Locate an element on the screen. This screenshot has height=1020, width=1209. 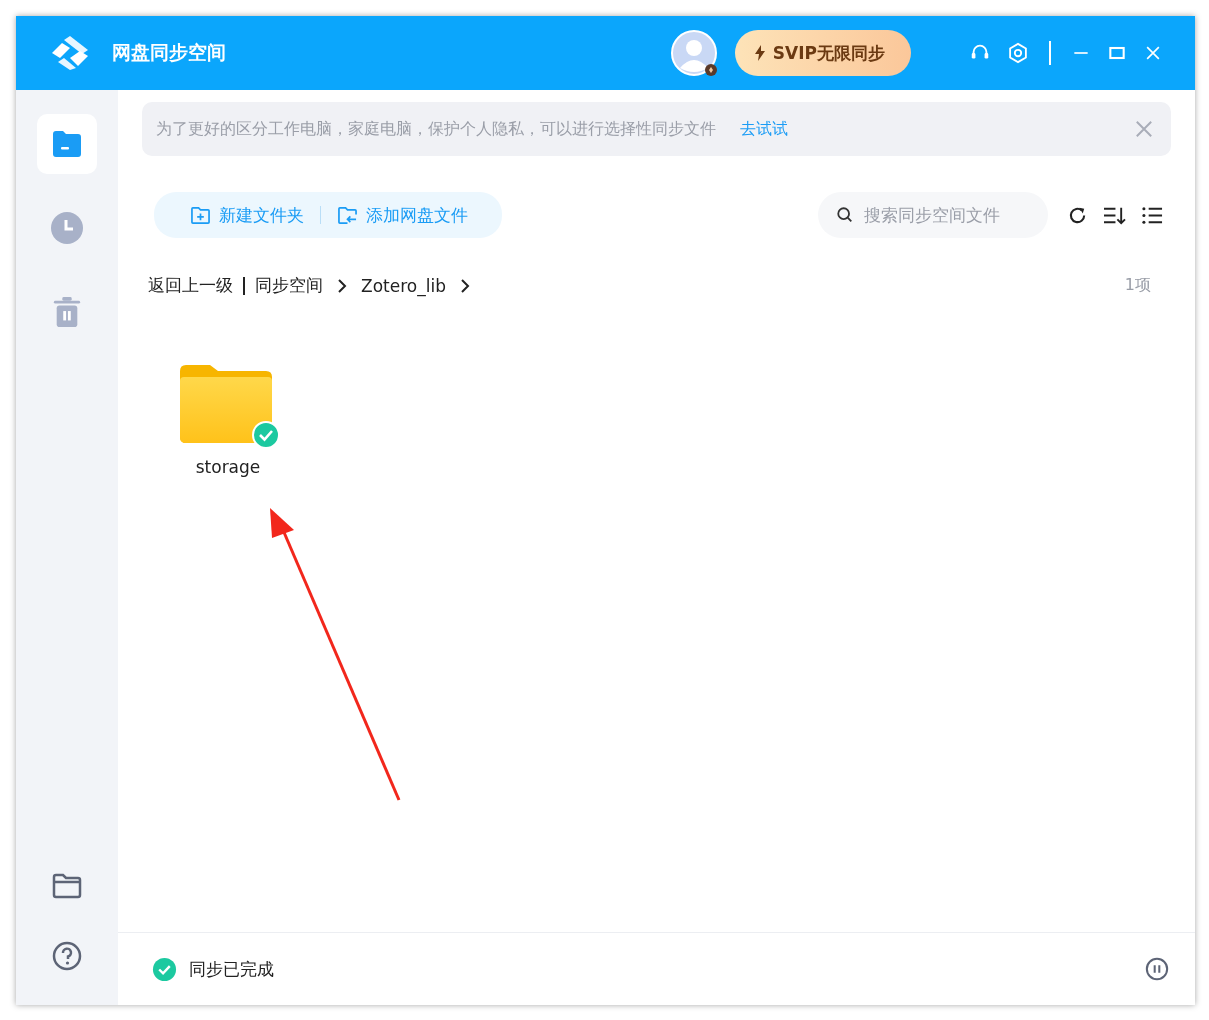
trash-icon is located at coordinates (67, 312).